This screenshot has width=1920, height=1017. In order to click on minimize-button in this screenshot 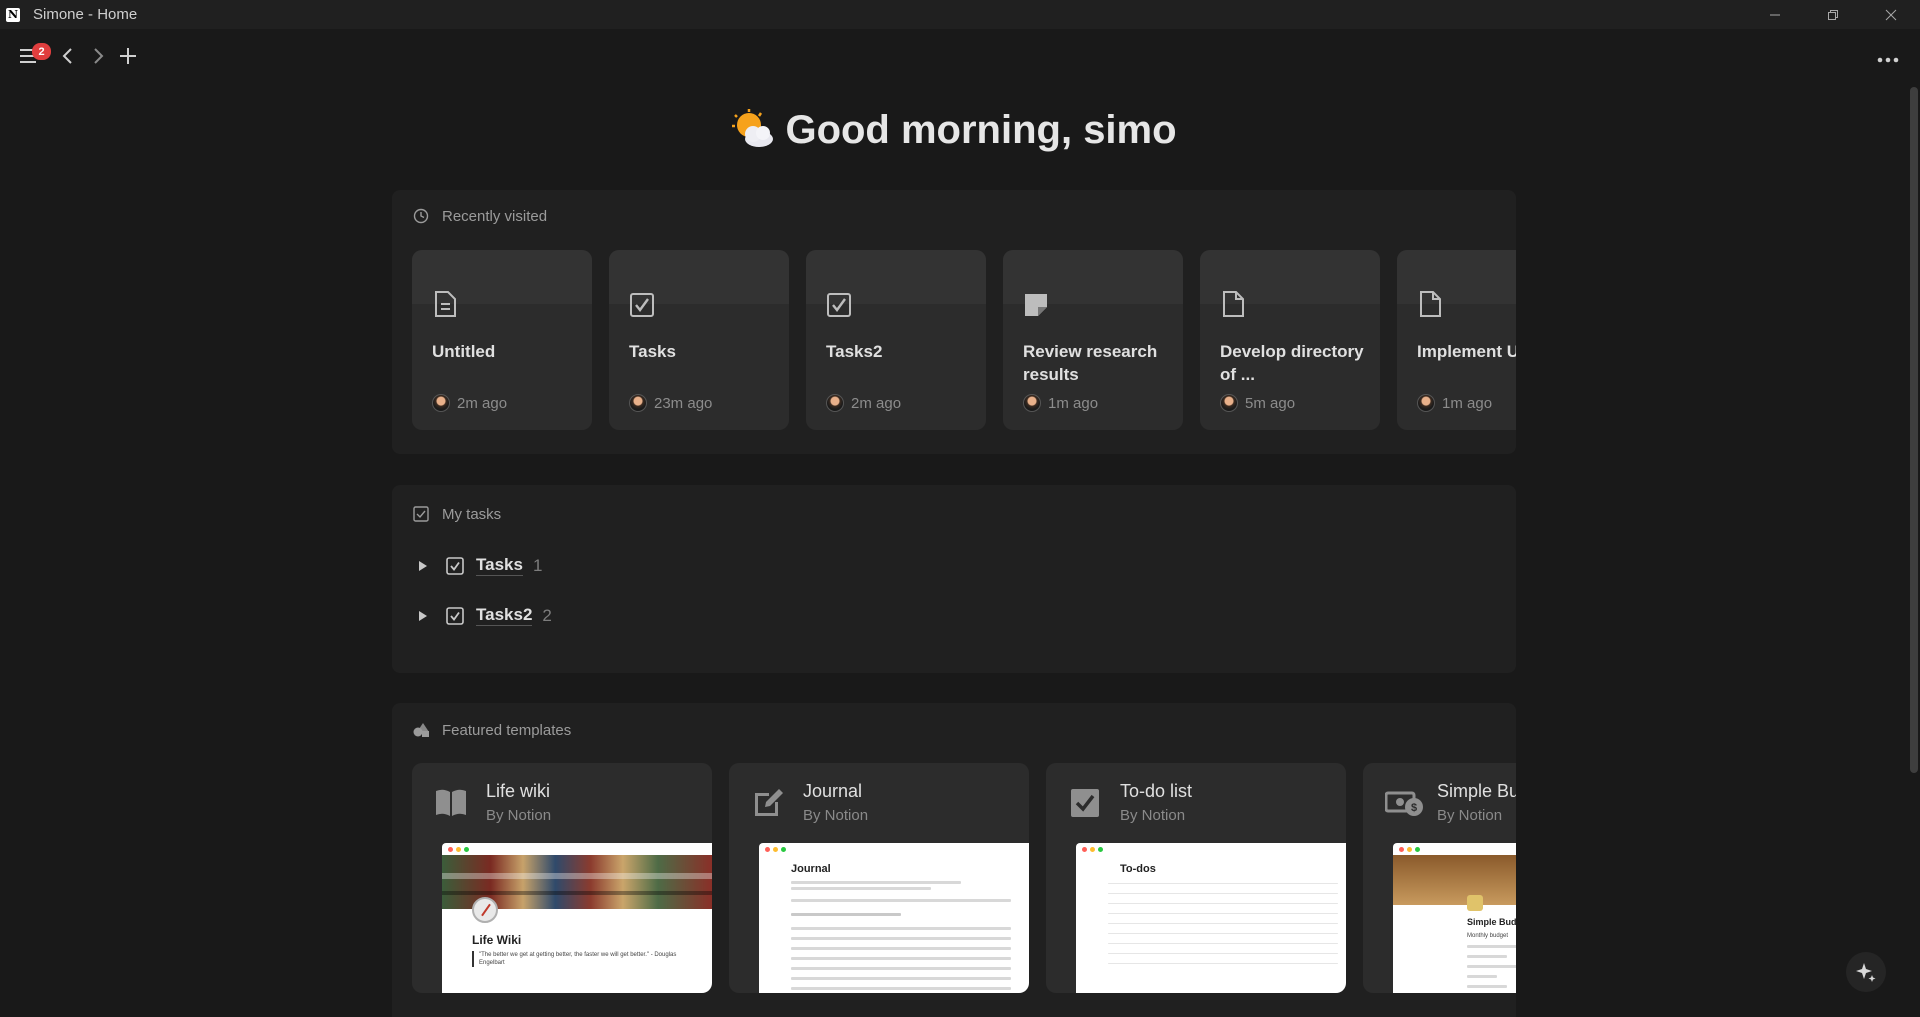, I will do `click(1775, 14)`.